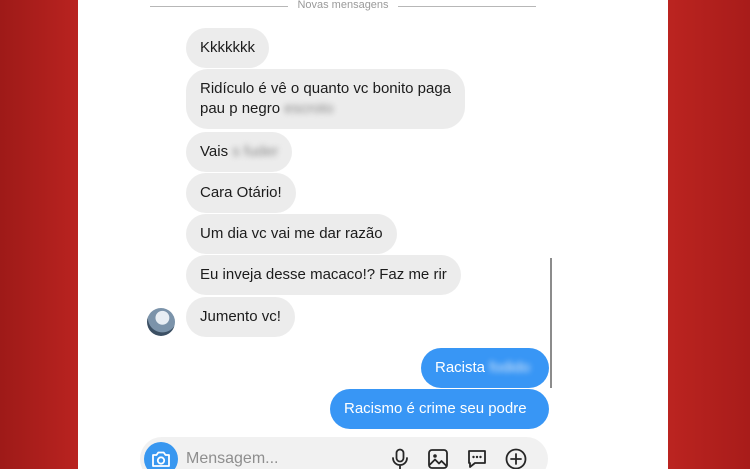  Describe the element at coordinates (510, 367) in the screenshot. I see `blurred-word: fodido` at that location.